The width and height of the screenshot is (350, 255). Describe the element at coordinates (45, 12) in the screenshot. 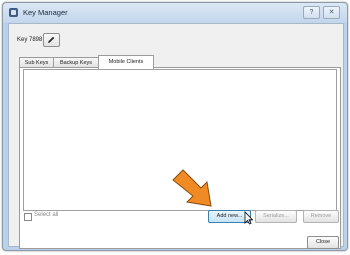

I see `window-title: Key Manager` at that location.